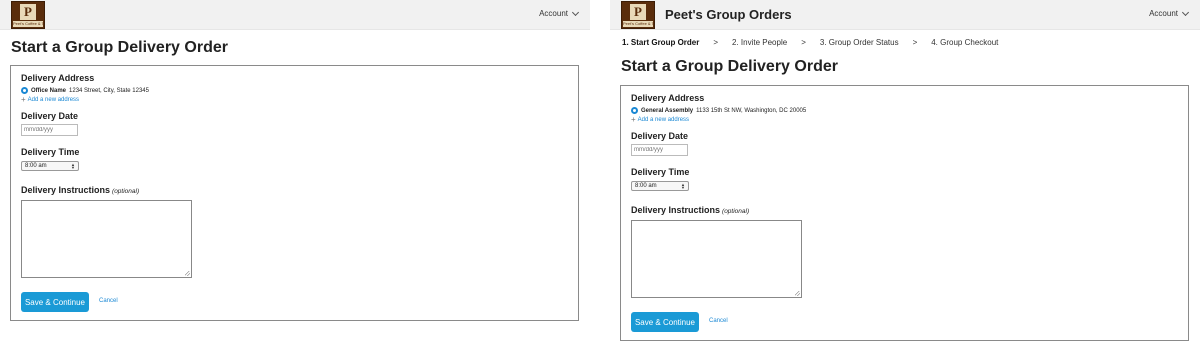 This screenshot has width=1200, height=348. I want to click on step-invite-people: 2. Invite People, so click(759, 42).